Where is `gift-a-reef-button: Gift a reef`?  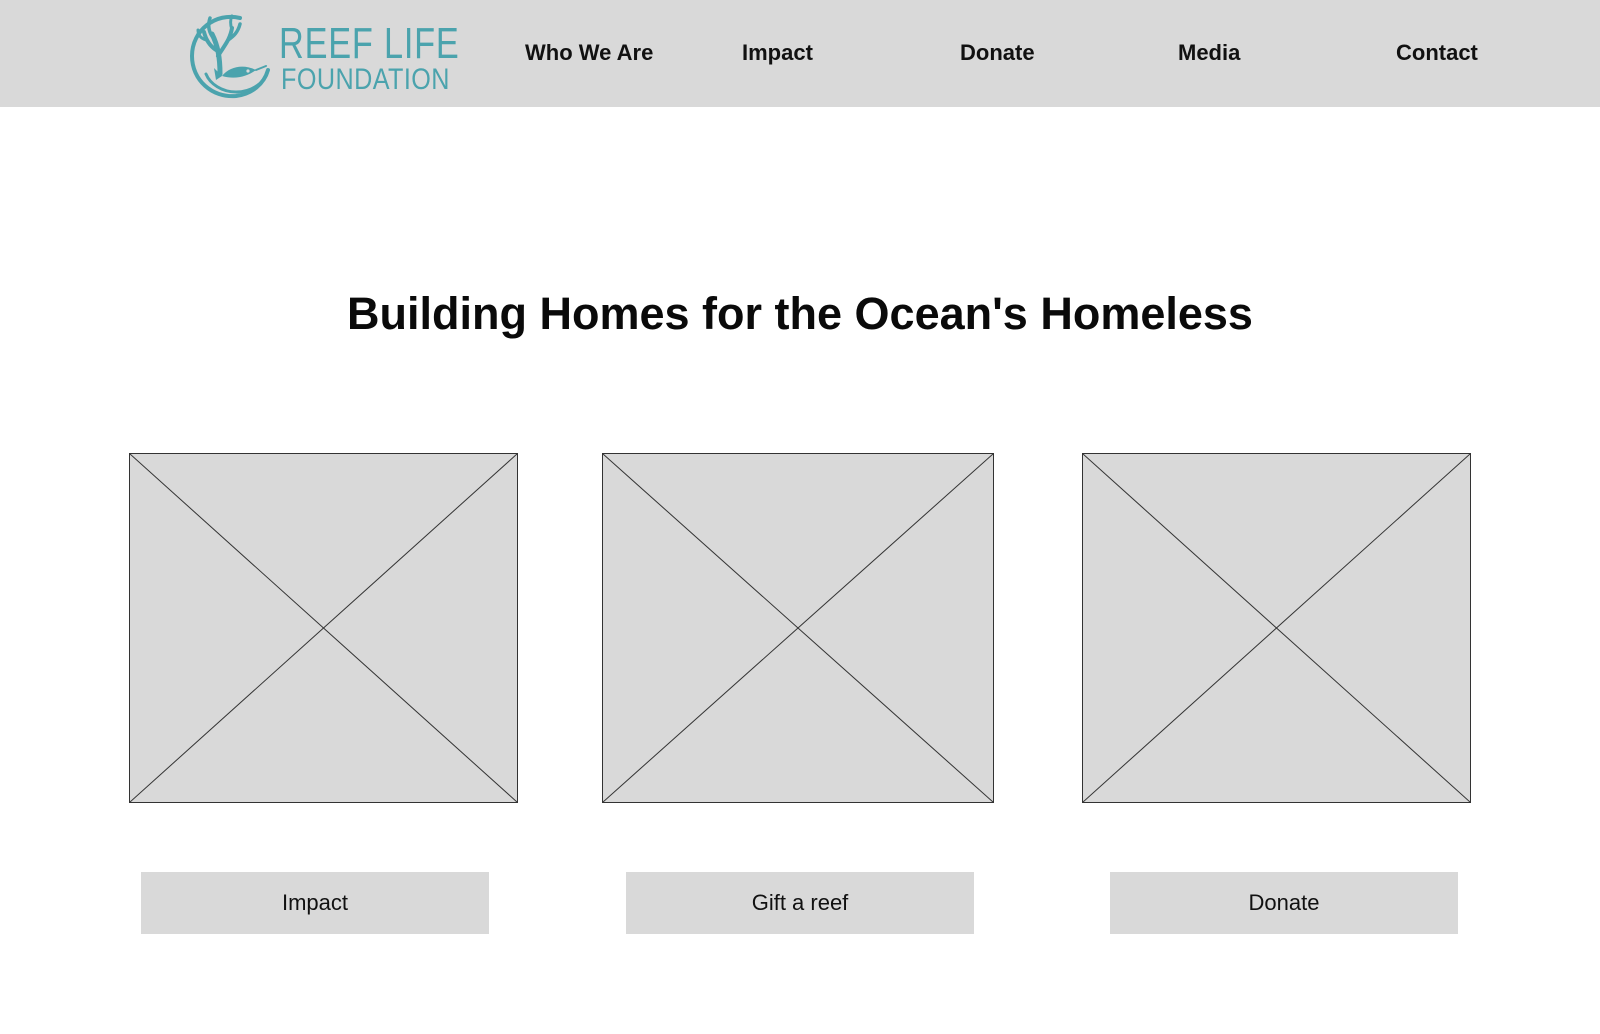 gift-a-reef-button: Gift a reef is located at coordinates (800, 903).